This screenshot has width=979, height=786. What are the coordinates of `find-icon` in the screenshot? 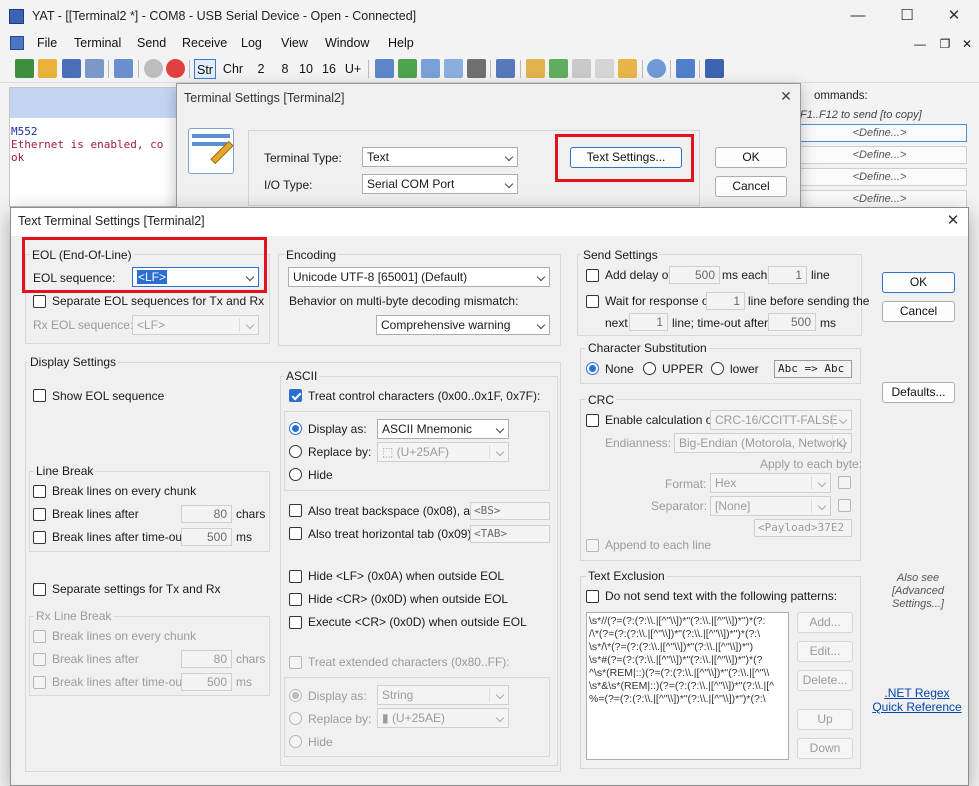 It's located at (505, 68).